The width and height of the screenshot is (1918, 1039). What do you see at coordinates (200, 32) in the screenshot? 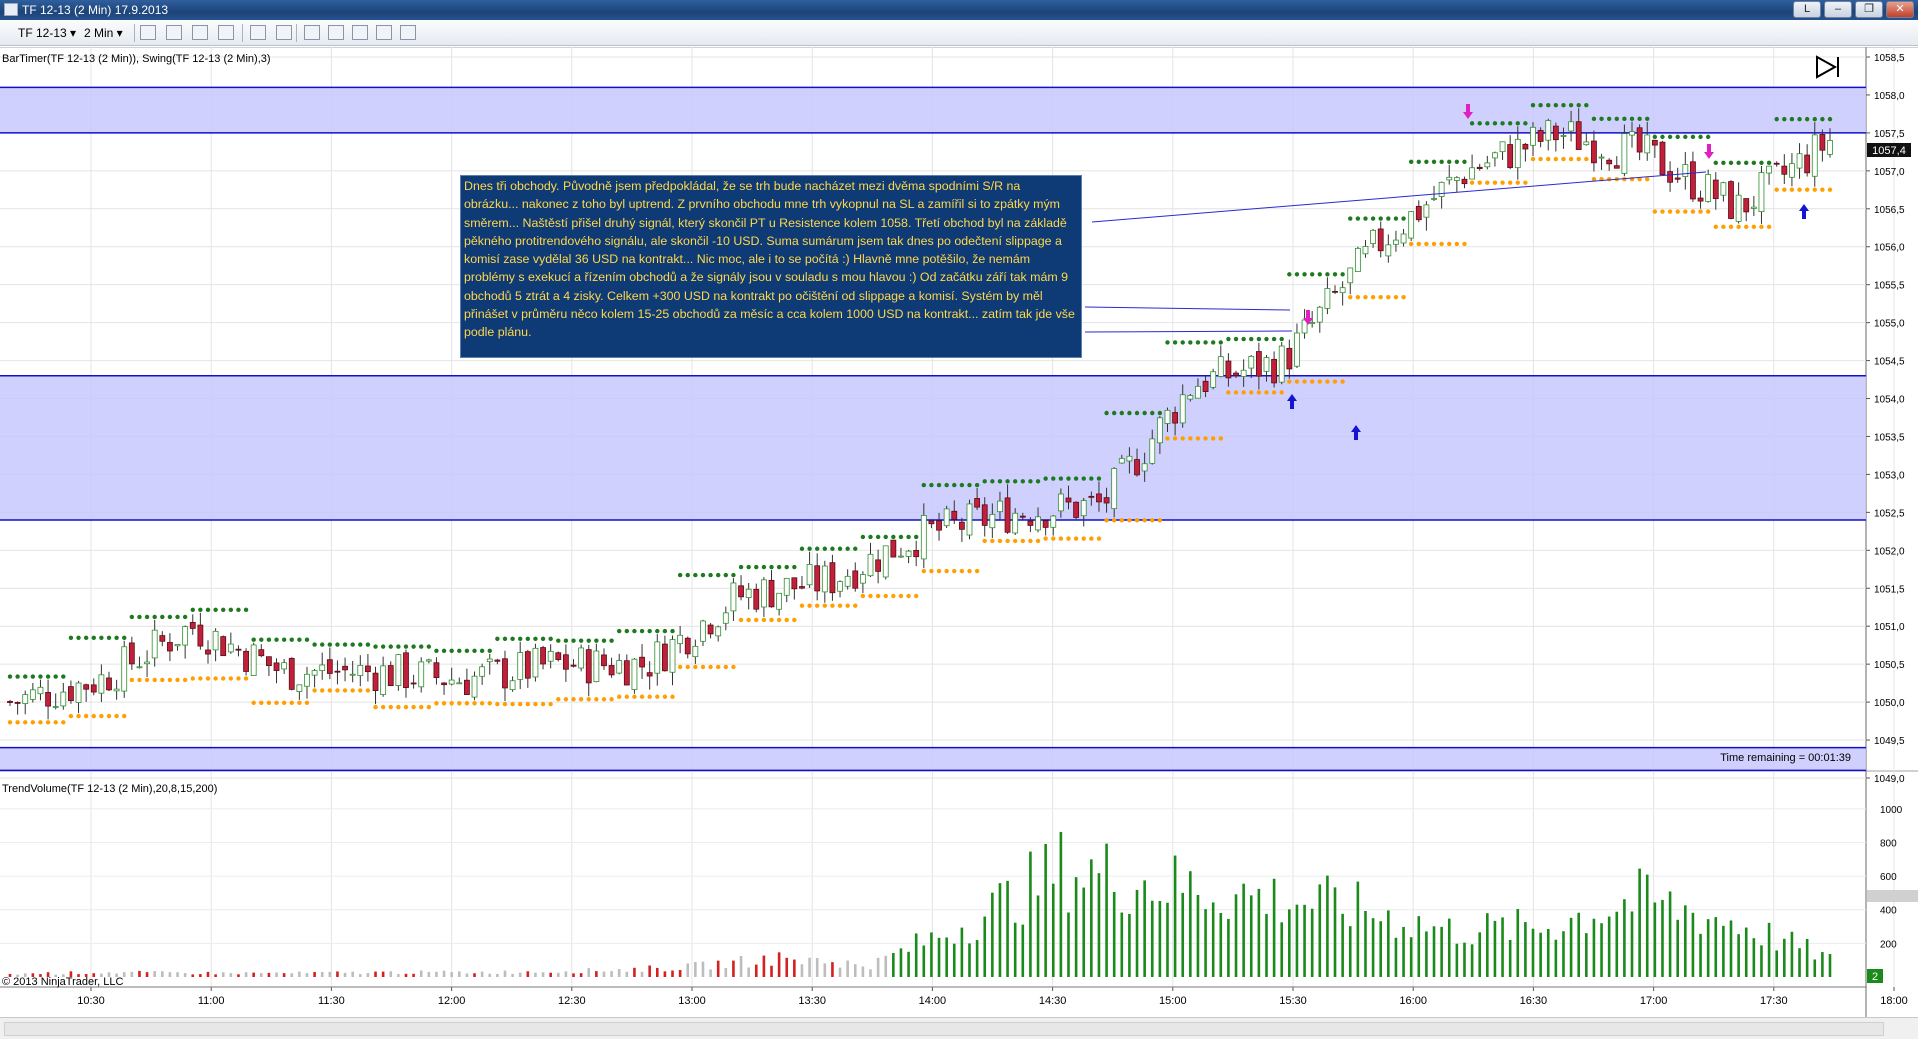
I see `link-tool-icon` at bounding box center [200, 32].